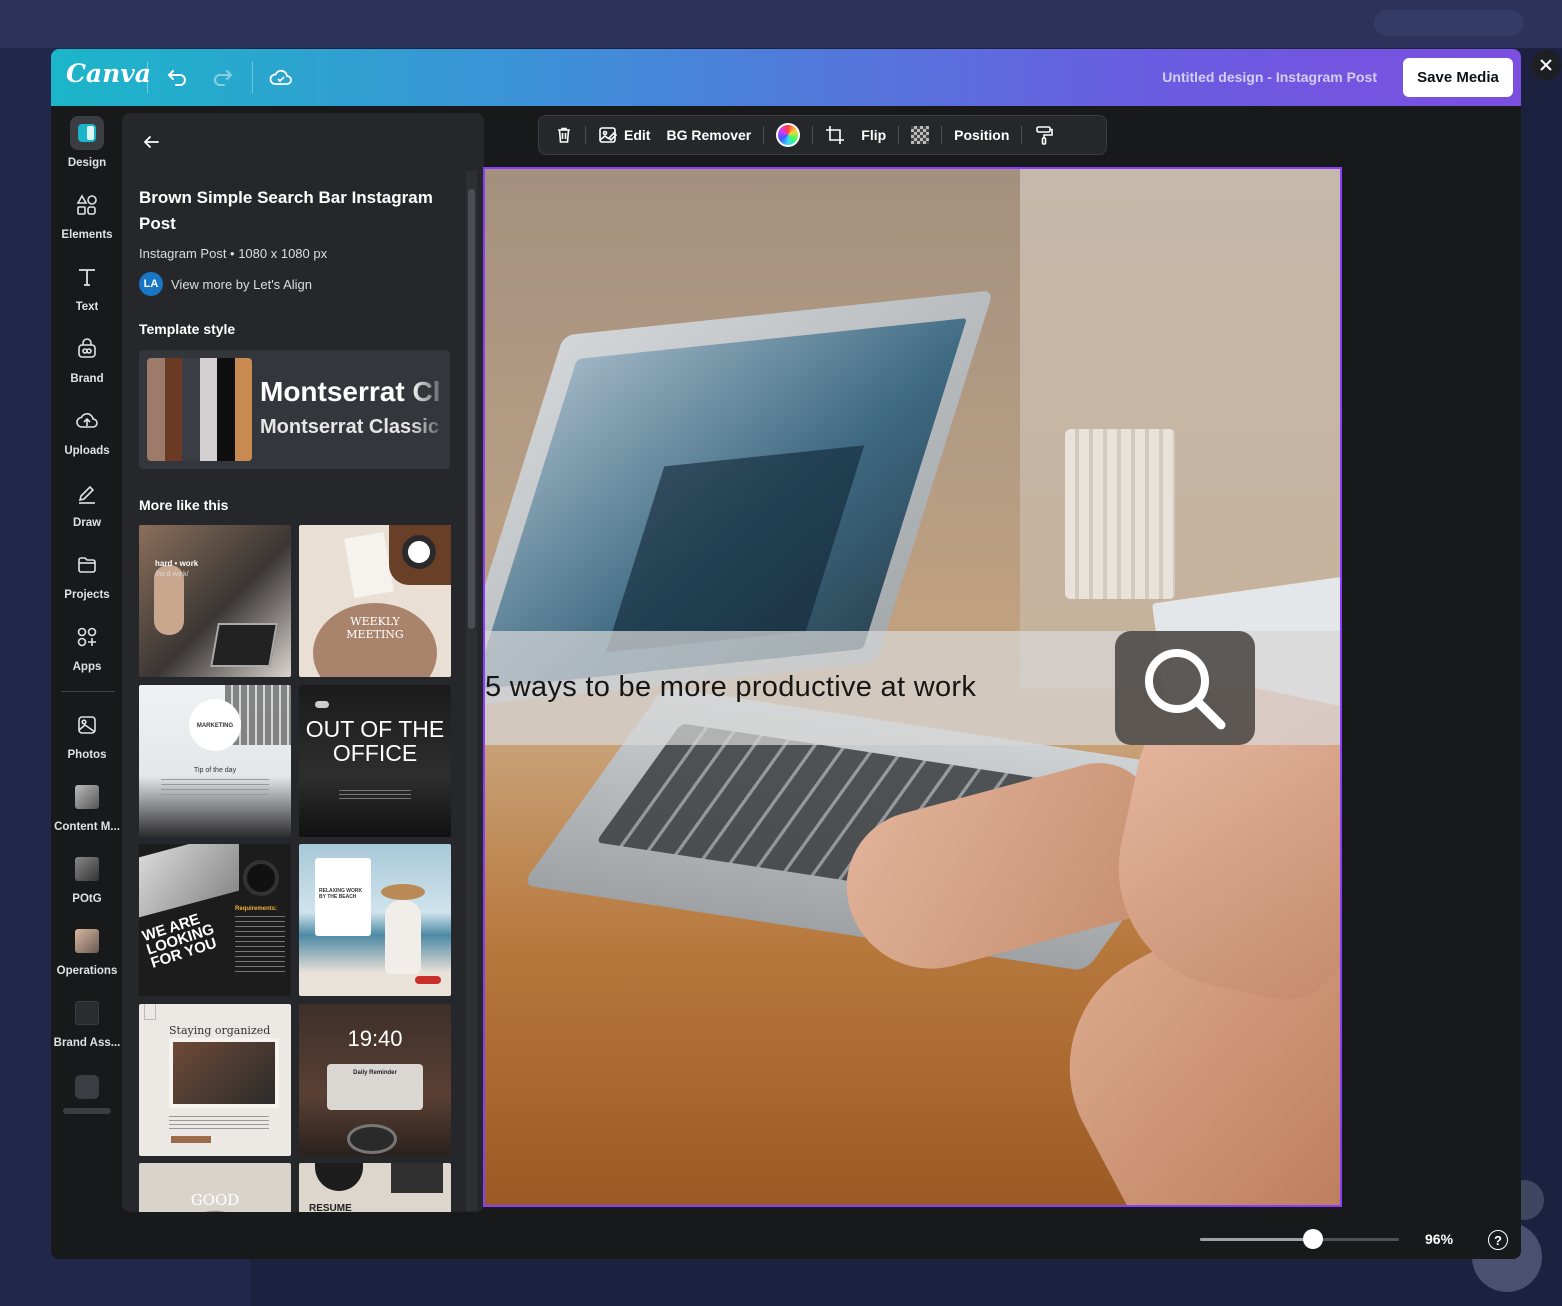 This screenshot has height=1306, width=1562. What do you see at coordinates (1269, 77) in the screenshot?
I see `document-title: Untitled design - Instagram Post` at bounding box center [1269, 77].